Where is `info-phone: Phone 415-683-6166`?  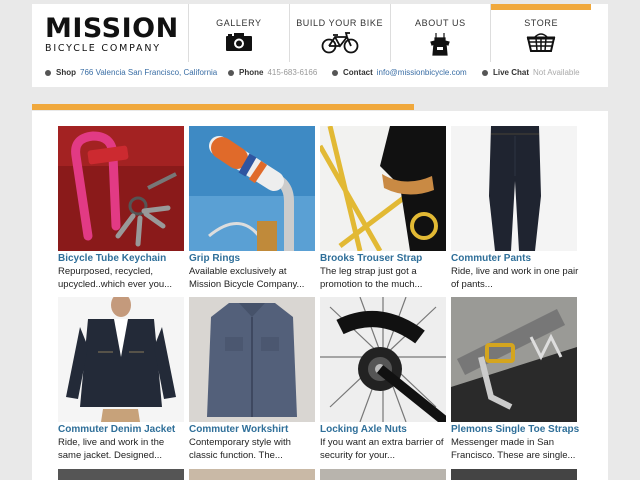 info-phone: Phone 415-683-6166 is located at coordinates (272, 72).